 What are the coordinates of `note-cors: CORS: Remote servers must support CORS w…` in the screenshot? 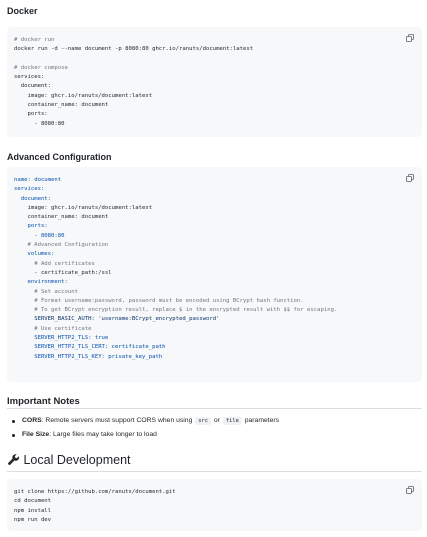 It's located at (145, 421).